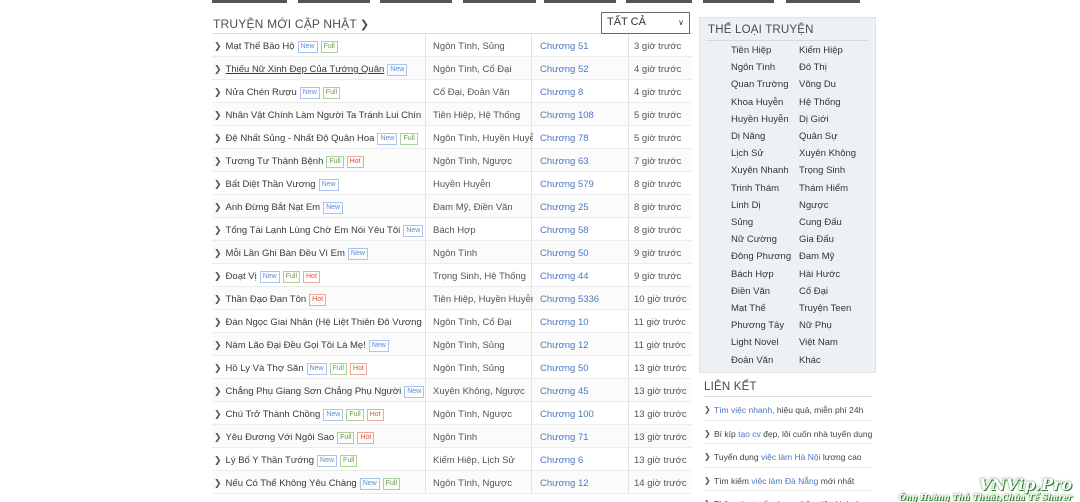 This screenshot has width=1080, height=502. Describe the element at coordinates (813, 291) in the screenshot. I see `genre-link: Cổ Đại` at that location.